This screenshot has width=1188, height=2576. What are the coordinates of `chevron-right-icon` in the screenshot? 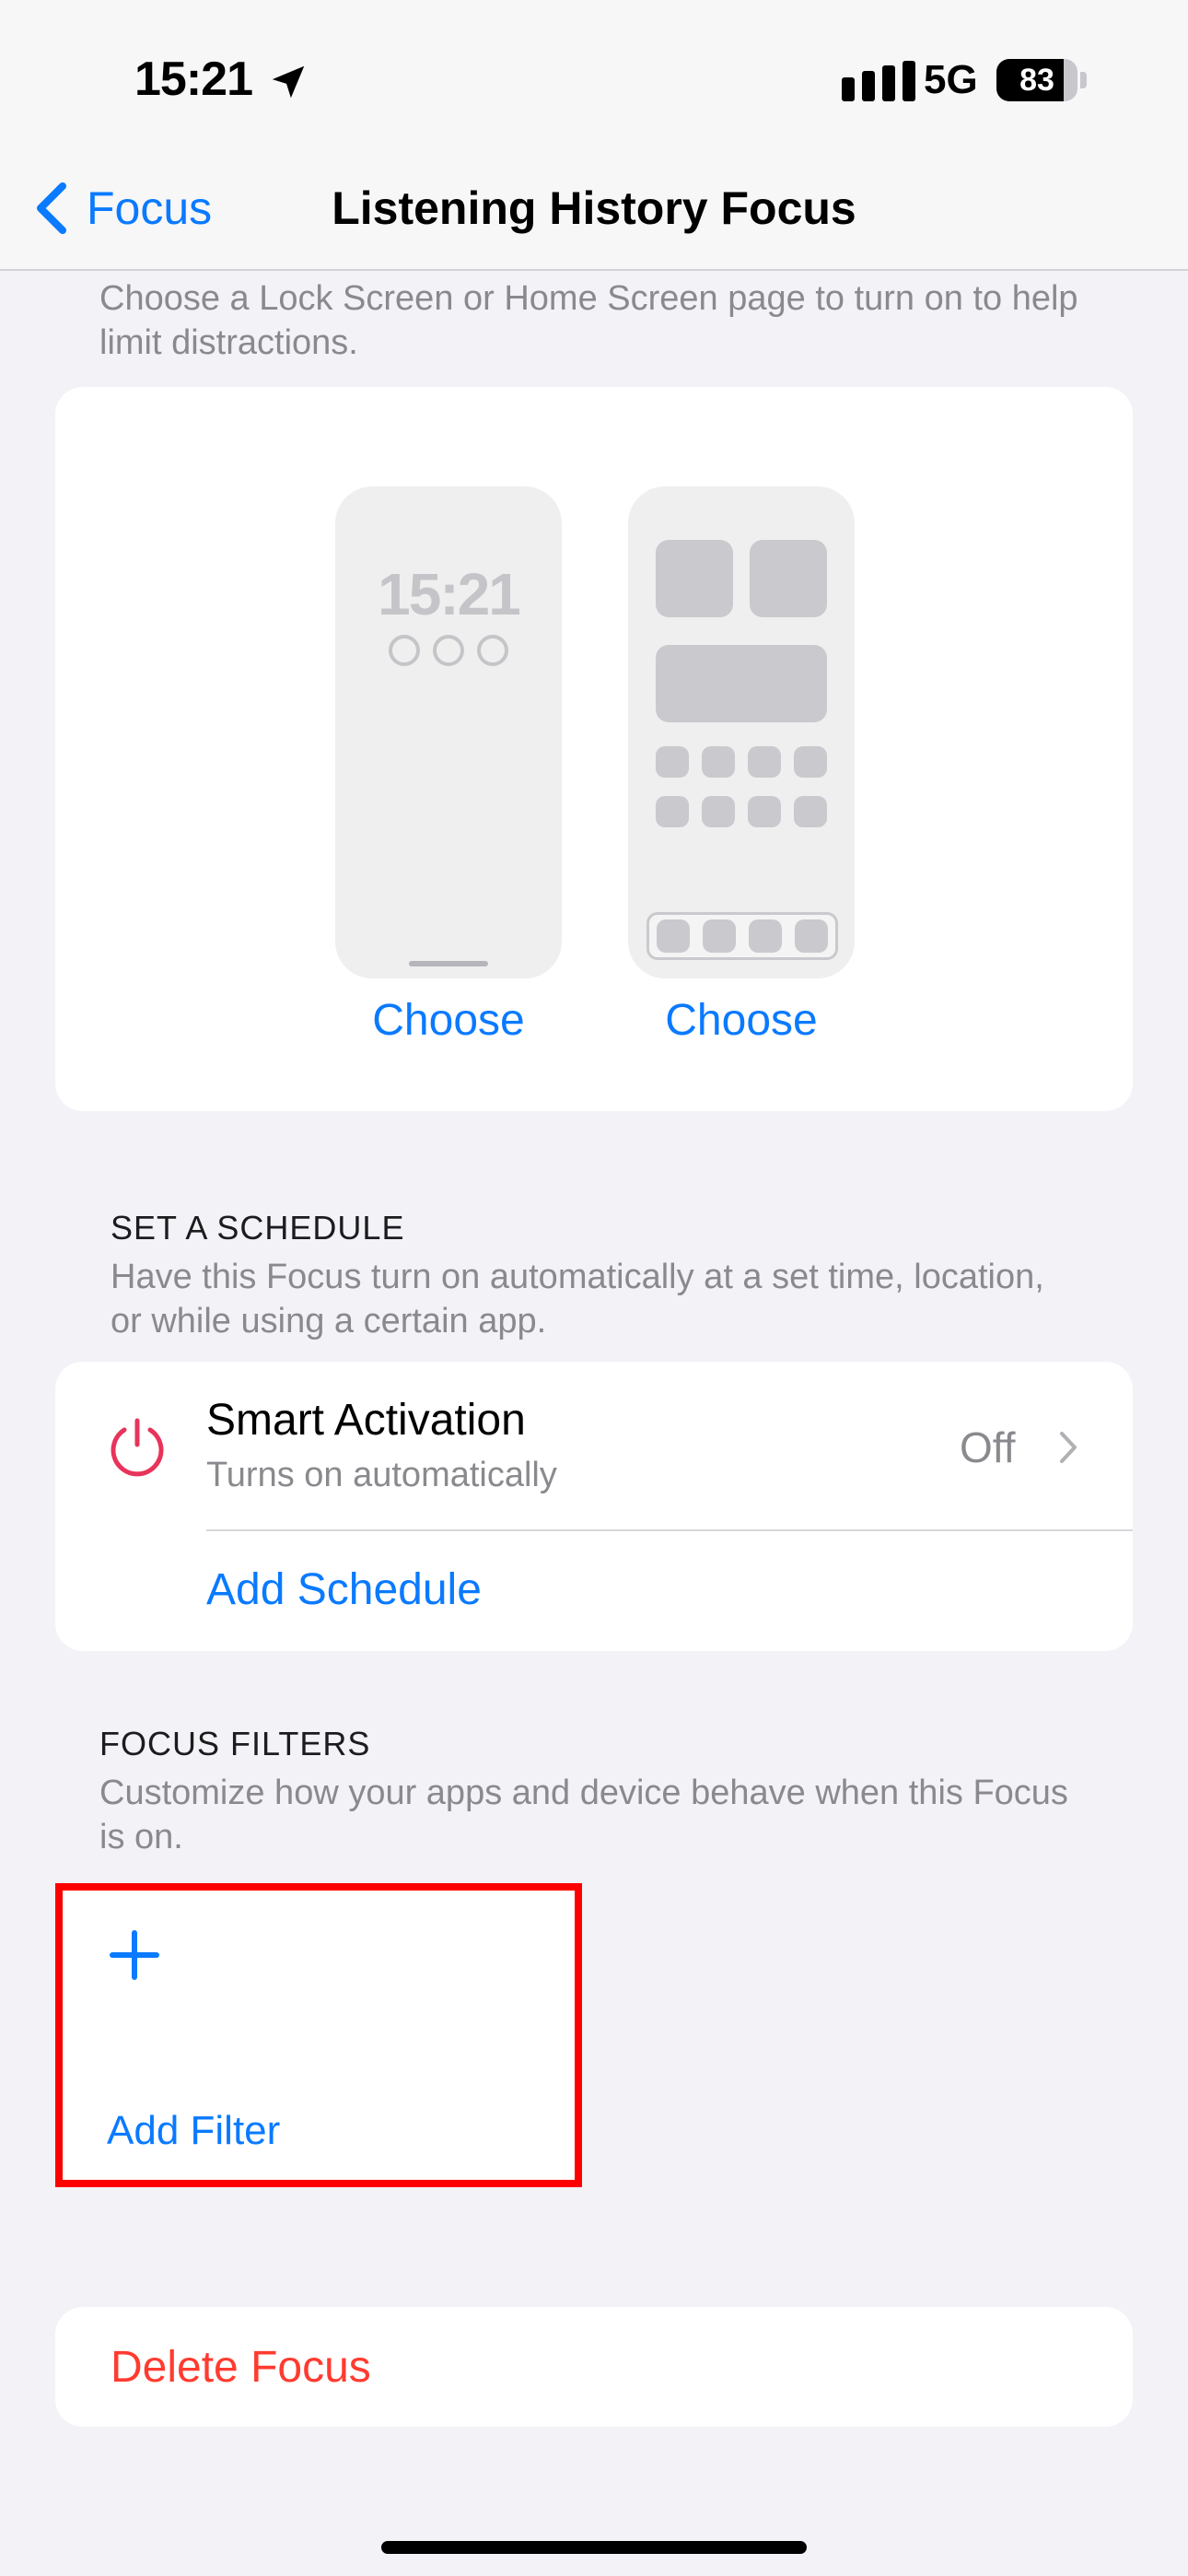 It's located at (1068, 1447).